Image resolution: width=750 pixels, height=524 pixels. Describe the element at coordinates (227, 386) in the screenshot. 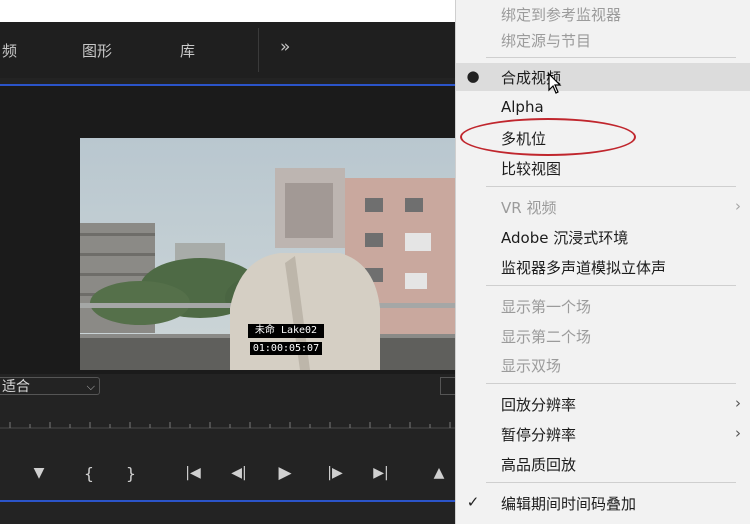

I see `monitor-controls-row: 适合 ⌵` at that location.